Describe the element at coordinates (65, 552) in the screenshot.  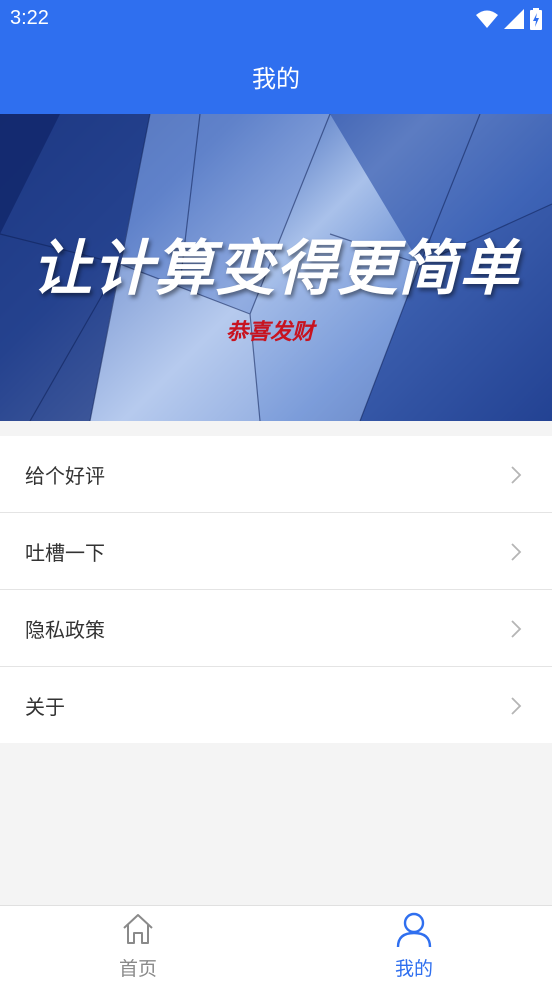
I see `menu-item-label: 吐槽一下` at that location.